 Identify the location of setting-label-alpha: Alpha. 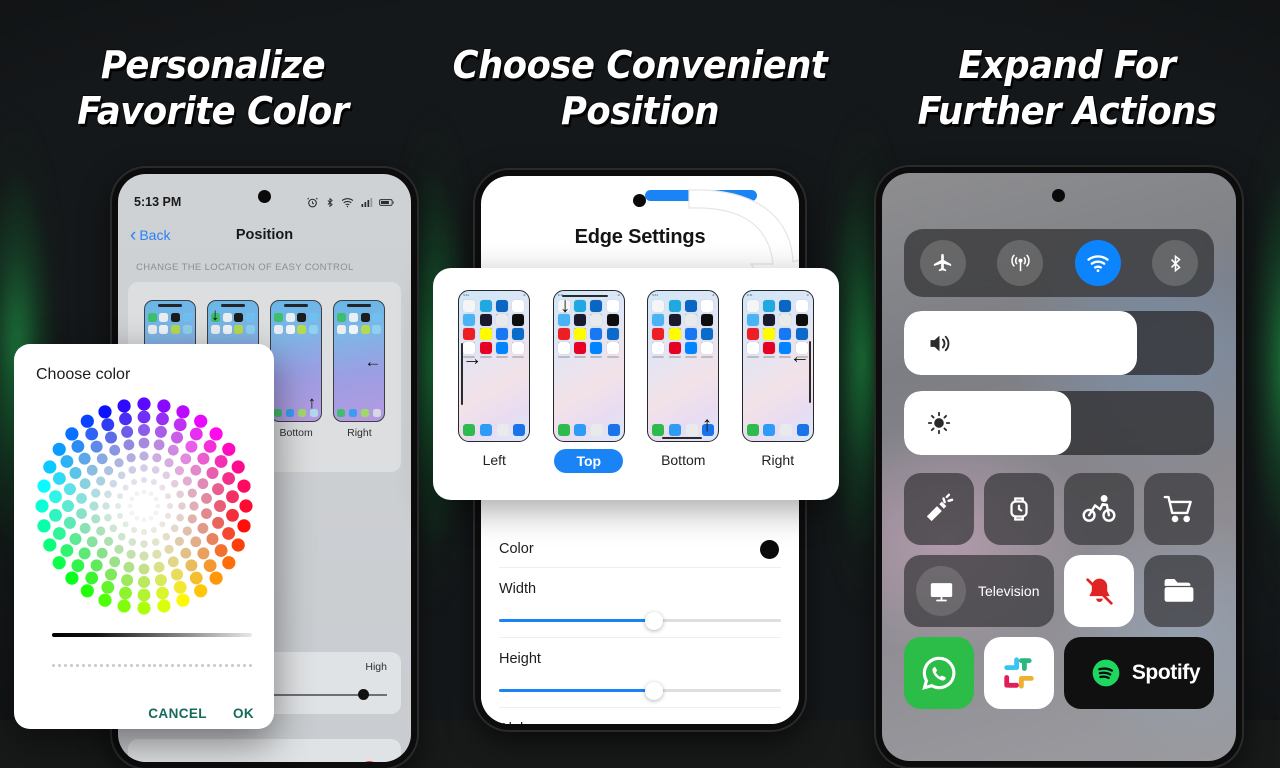
(640, 722).